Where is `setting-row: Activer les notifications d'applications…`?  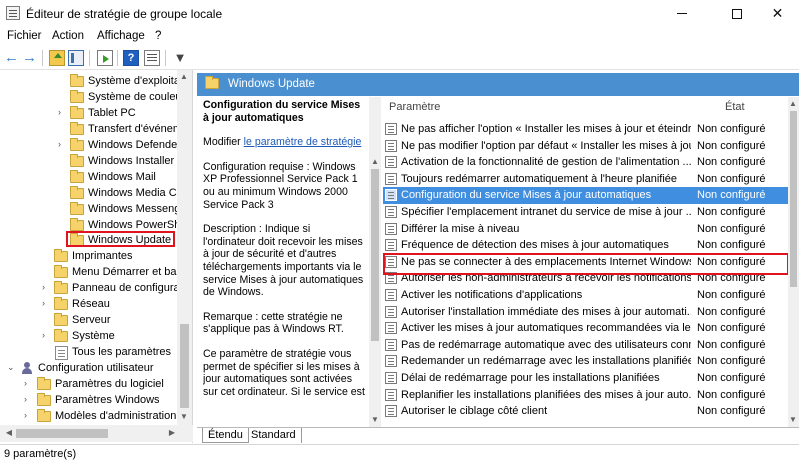
setting-row: Activer les notifications d'applications… is located at coordinates (585, 295).